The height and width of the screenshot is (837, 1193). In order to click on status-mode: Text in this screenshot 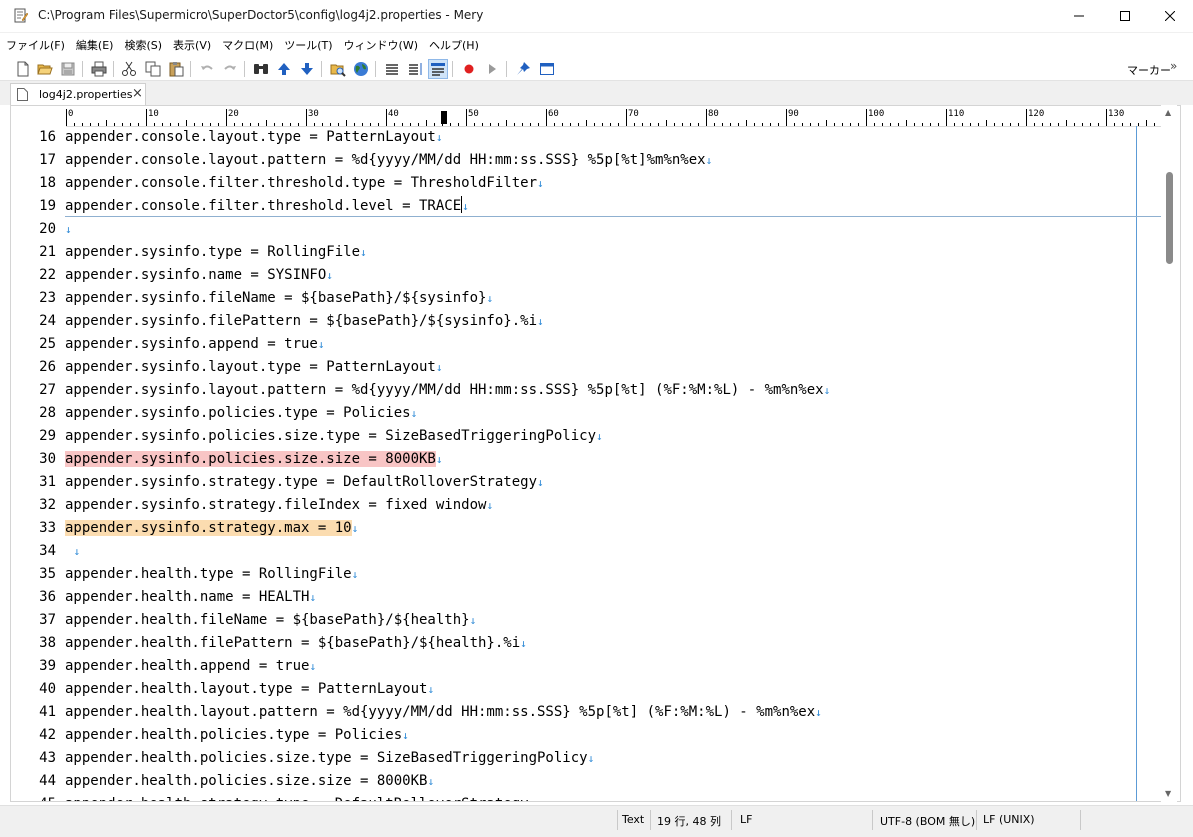, I will do `click(633, 819)`.